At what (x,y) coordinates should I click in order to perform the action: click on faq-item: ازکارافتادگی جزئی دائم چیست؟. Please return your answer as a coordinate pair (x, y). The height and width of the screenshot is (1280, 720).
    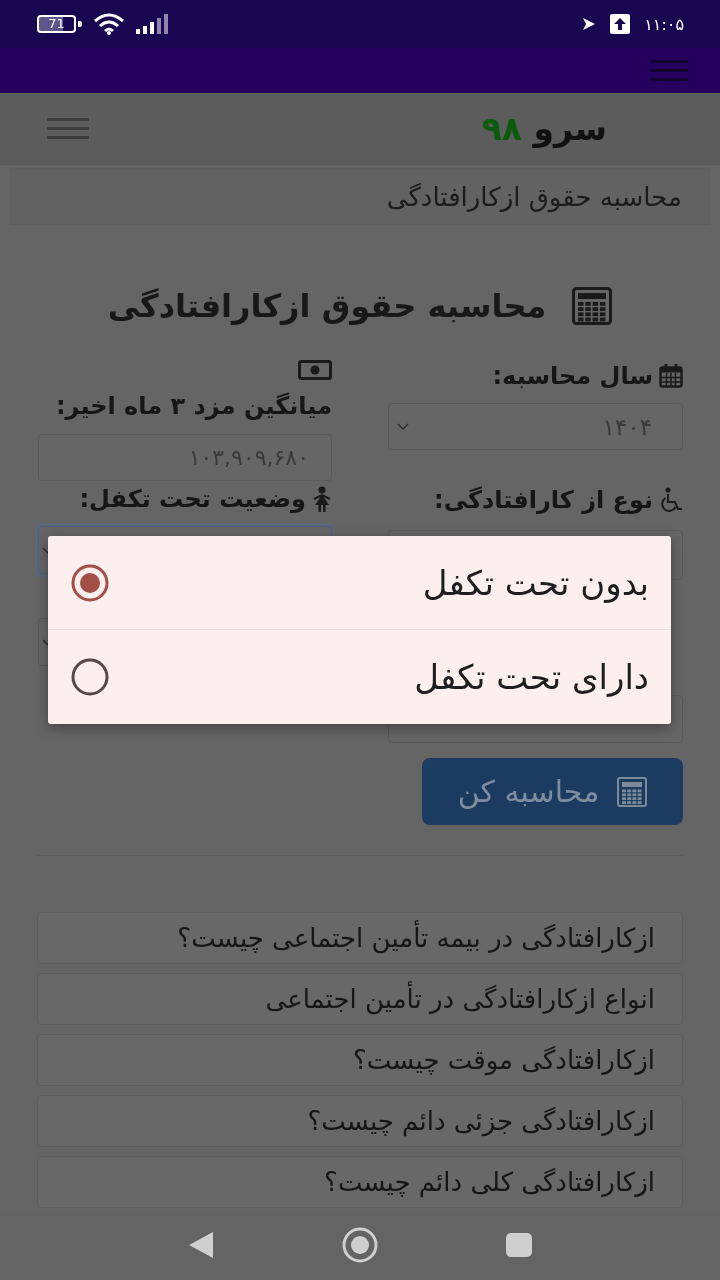
    Looking at the image, I should click on (360, 1121).